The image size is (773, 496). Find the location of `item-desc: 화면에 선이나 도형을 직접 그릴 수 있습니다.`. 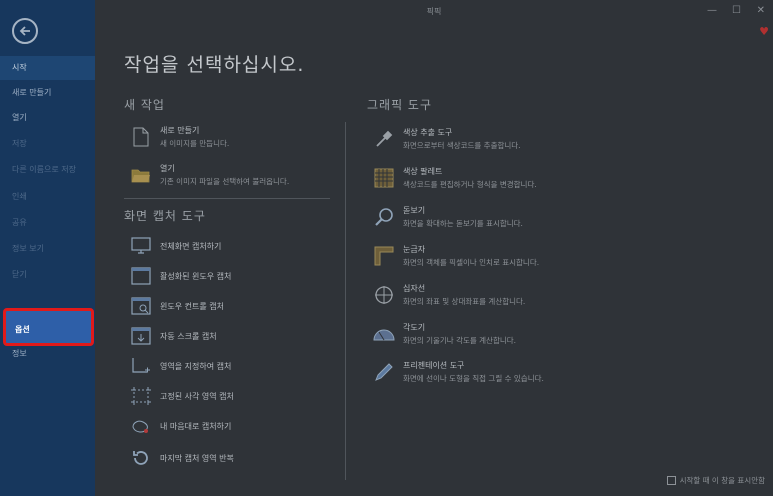

item-desc: 화면에 선이나 도형을 직접 그릴 수 있습니다. is located at coordinates (473, 378).